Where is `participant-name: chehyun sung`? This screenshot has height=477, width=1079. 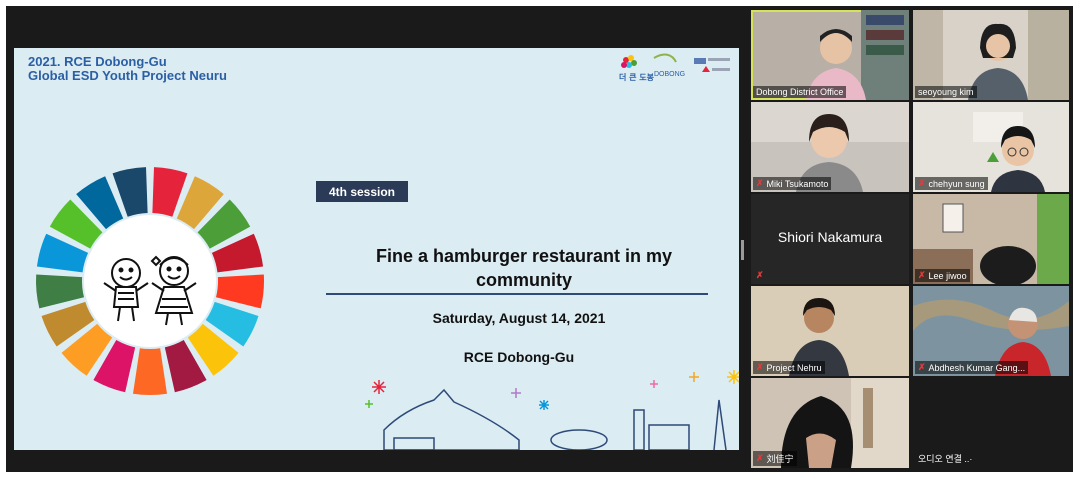 participant-name: chehyun sung is located at coordinates (956, 183).